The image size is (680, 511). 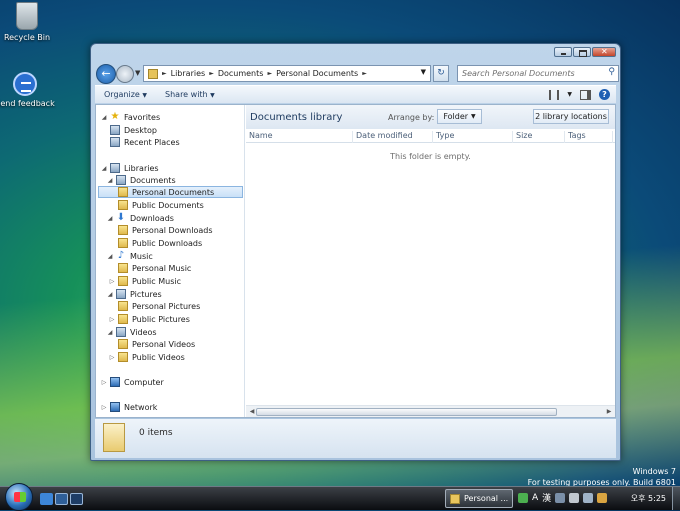 What do you see at coordinates (130, 117) in the screenshot?
I see `tree-item-favorites: ◢ ★ Favorites` at bounding box center [130, 117].